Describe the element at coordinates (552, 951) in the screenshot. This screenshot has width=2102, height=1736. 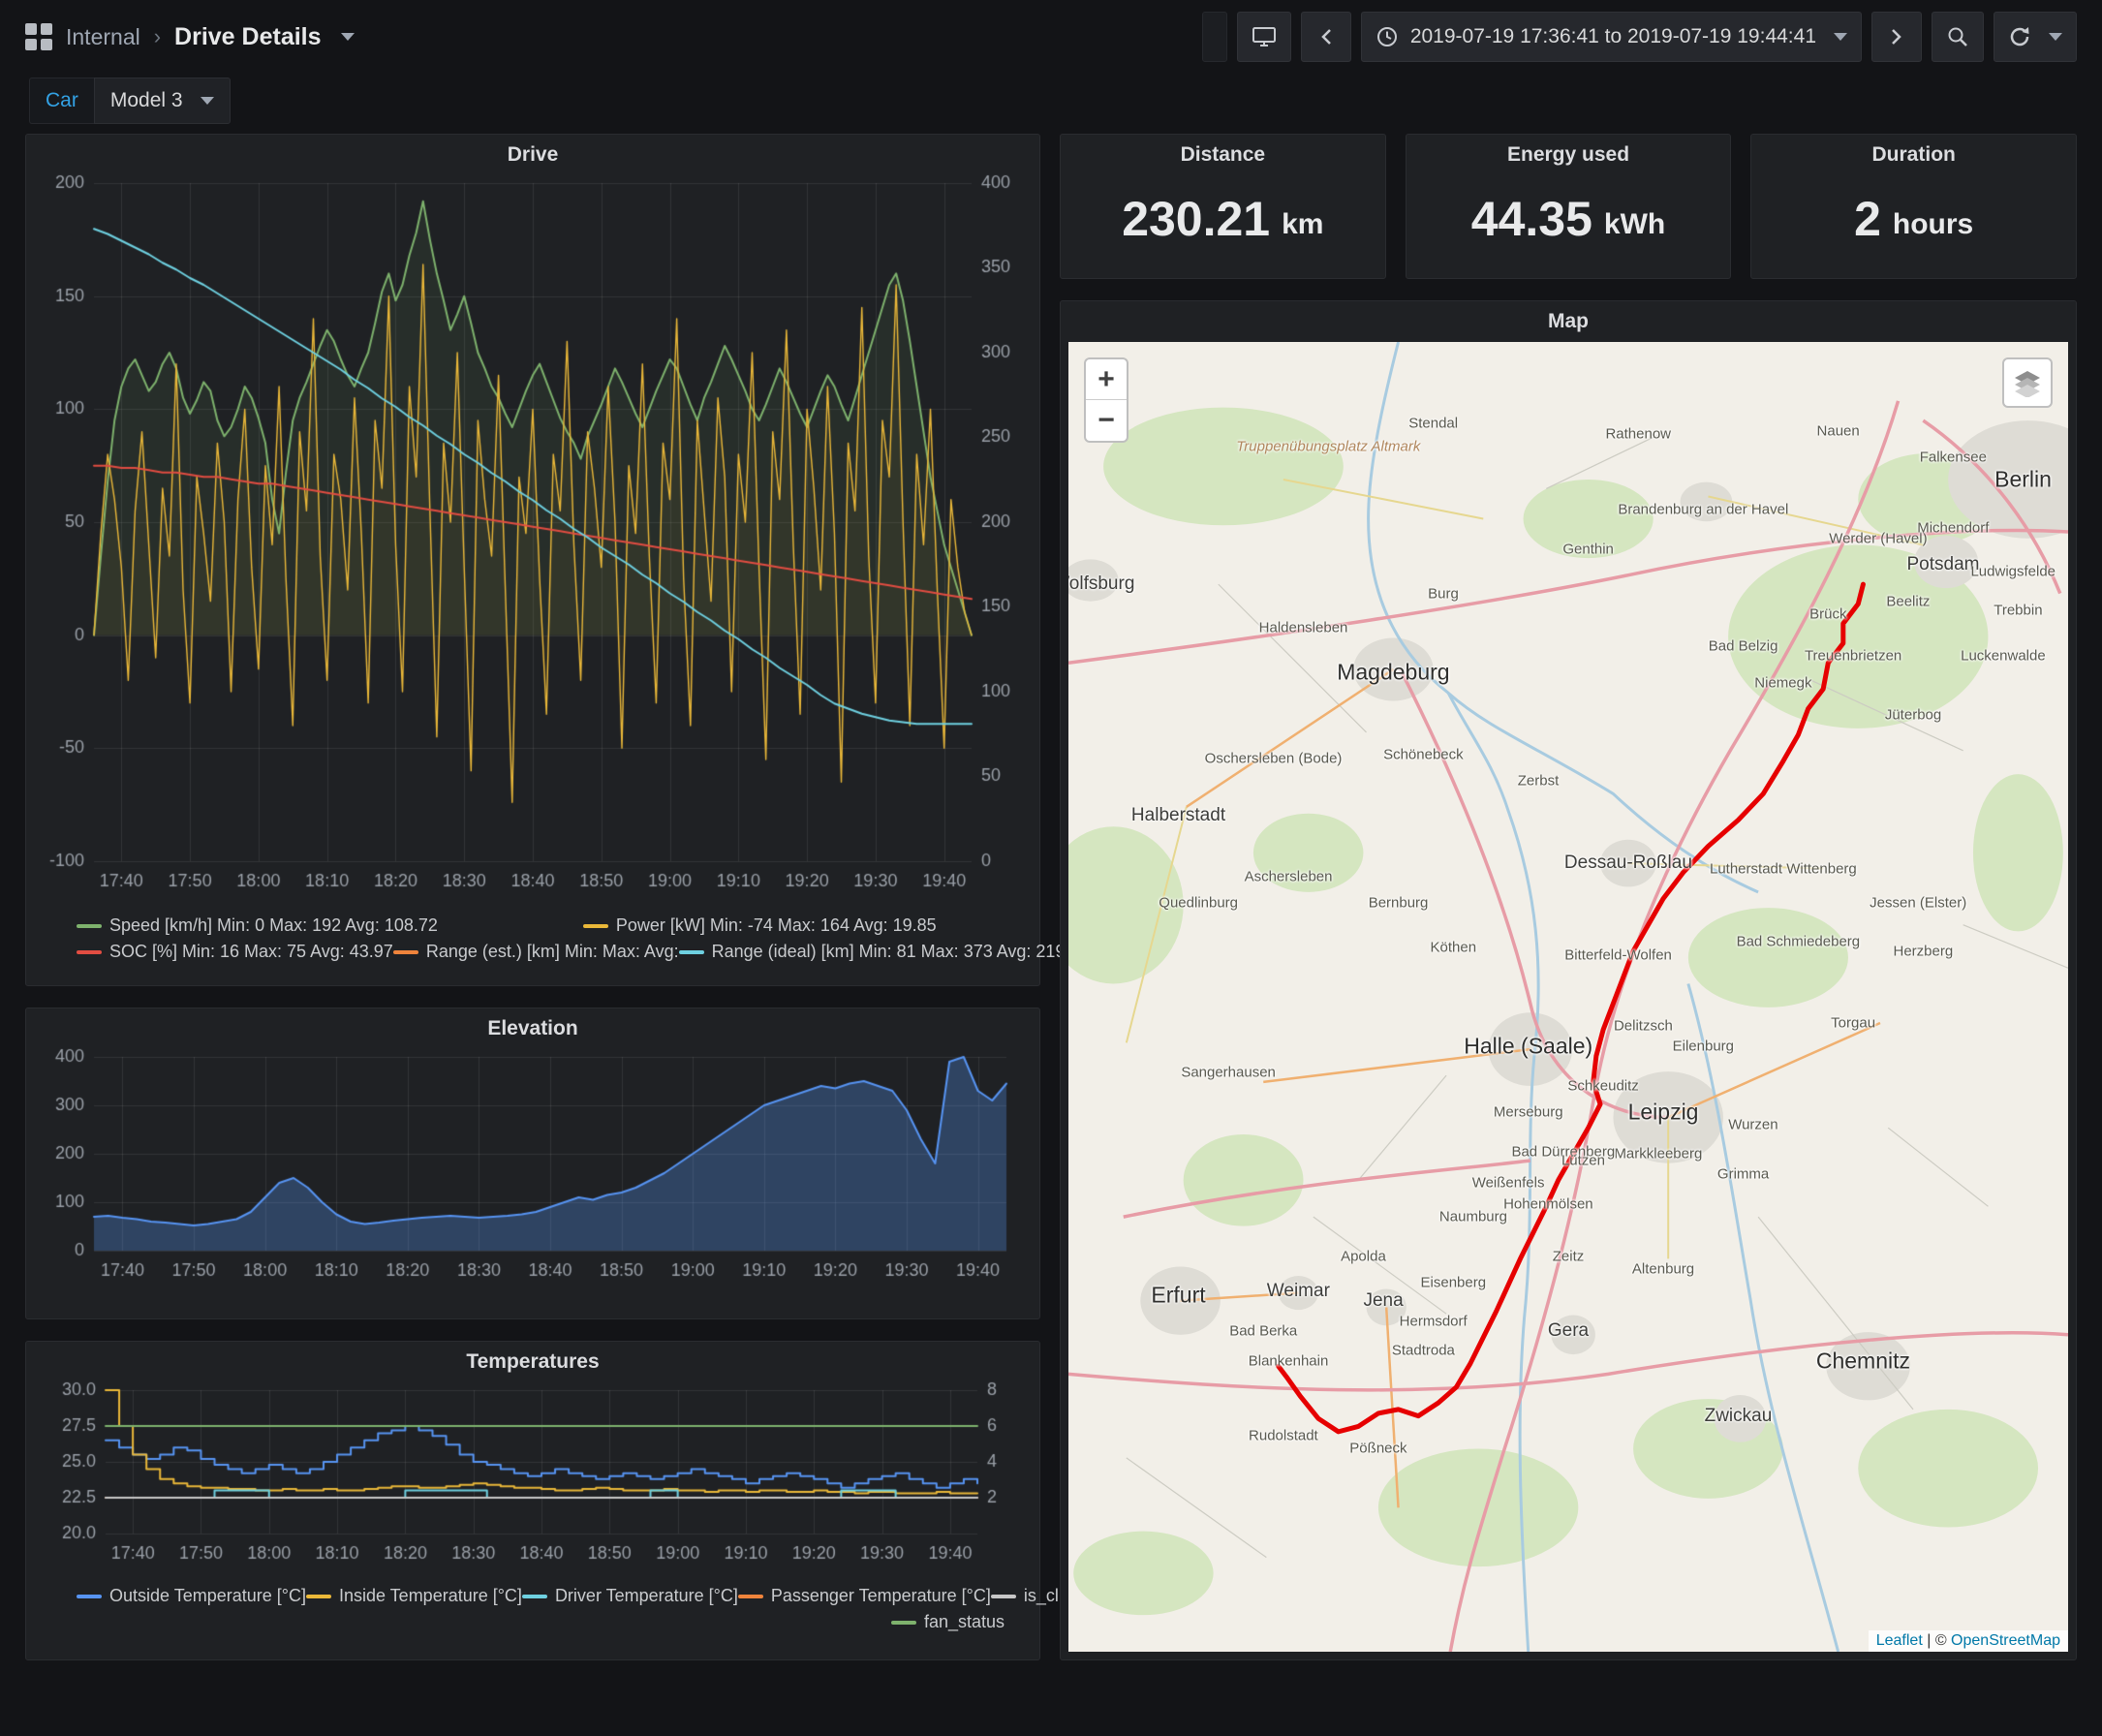
I see `legend-label: Range (est.) [km] Min: Max: Avg:` at that location.